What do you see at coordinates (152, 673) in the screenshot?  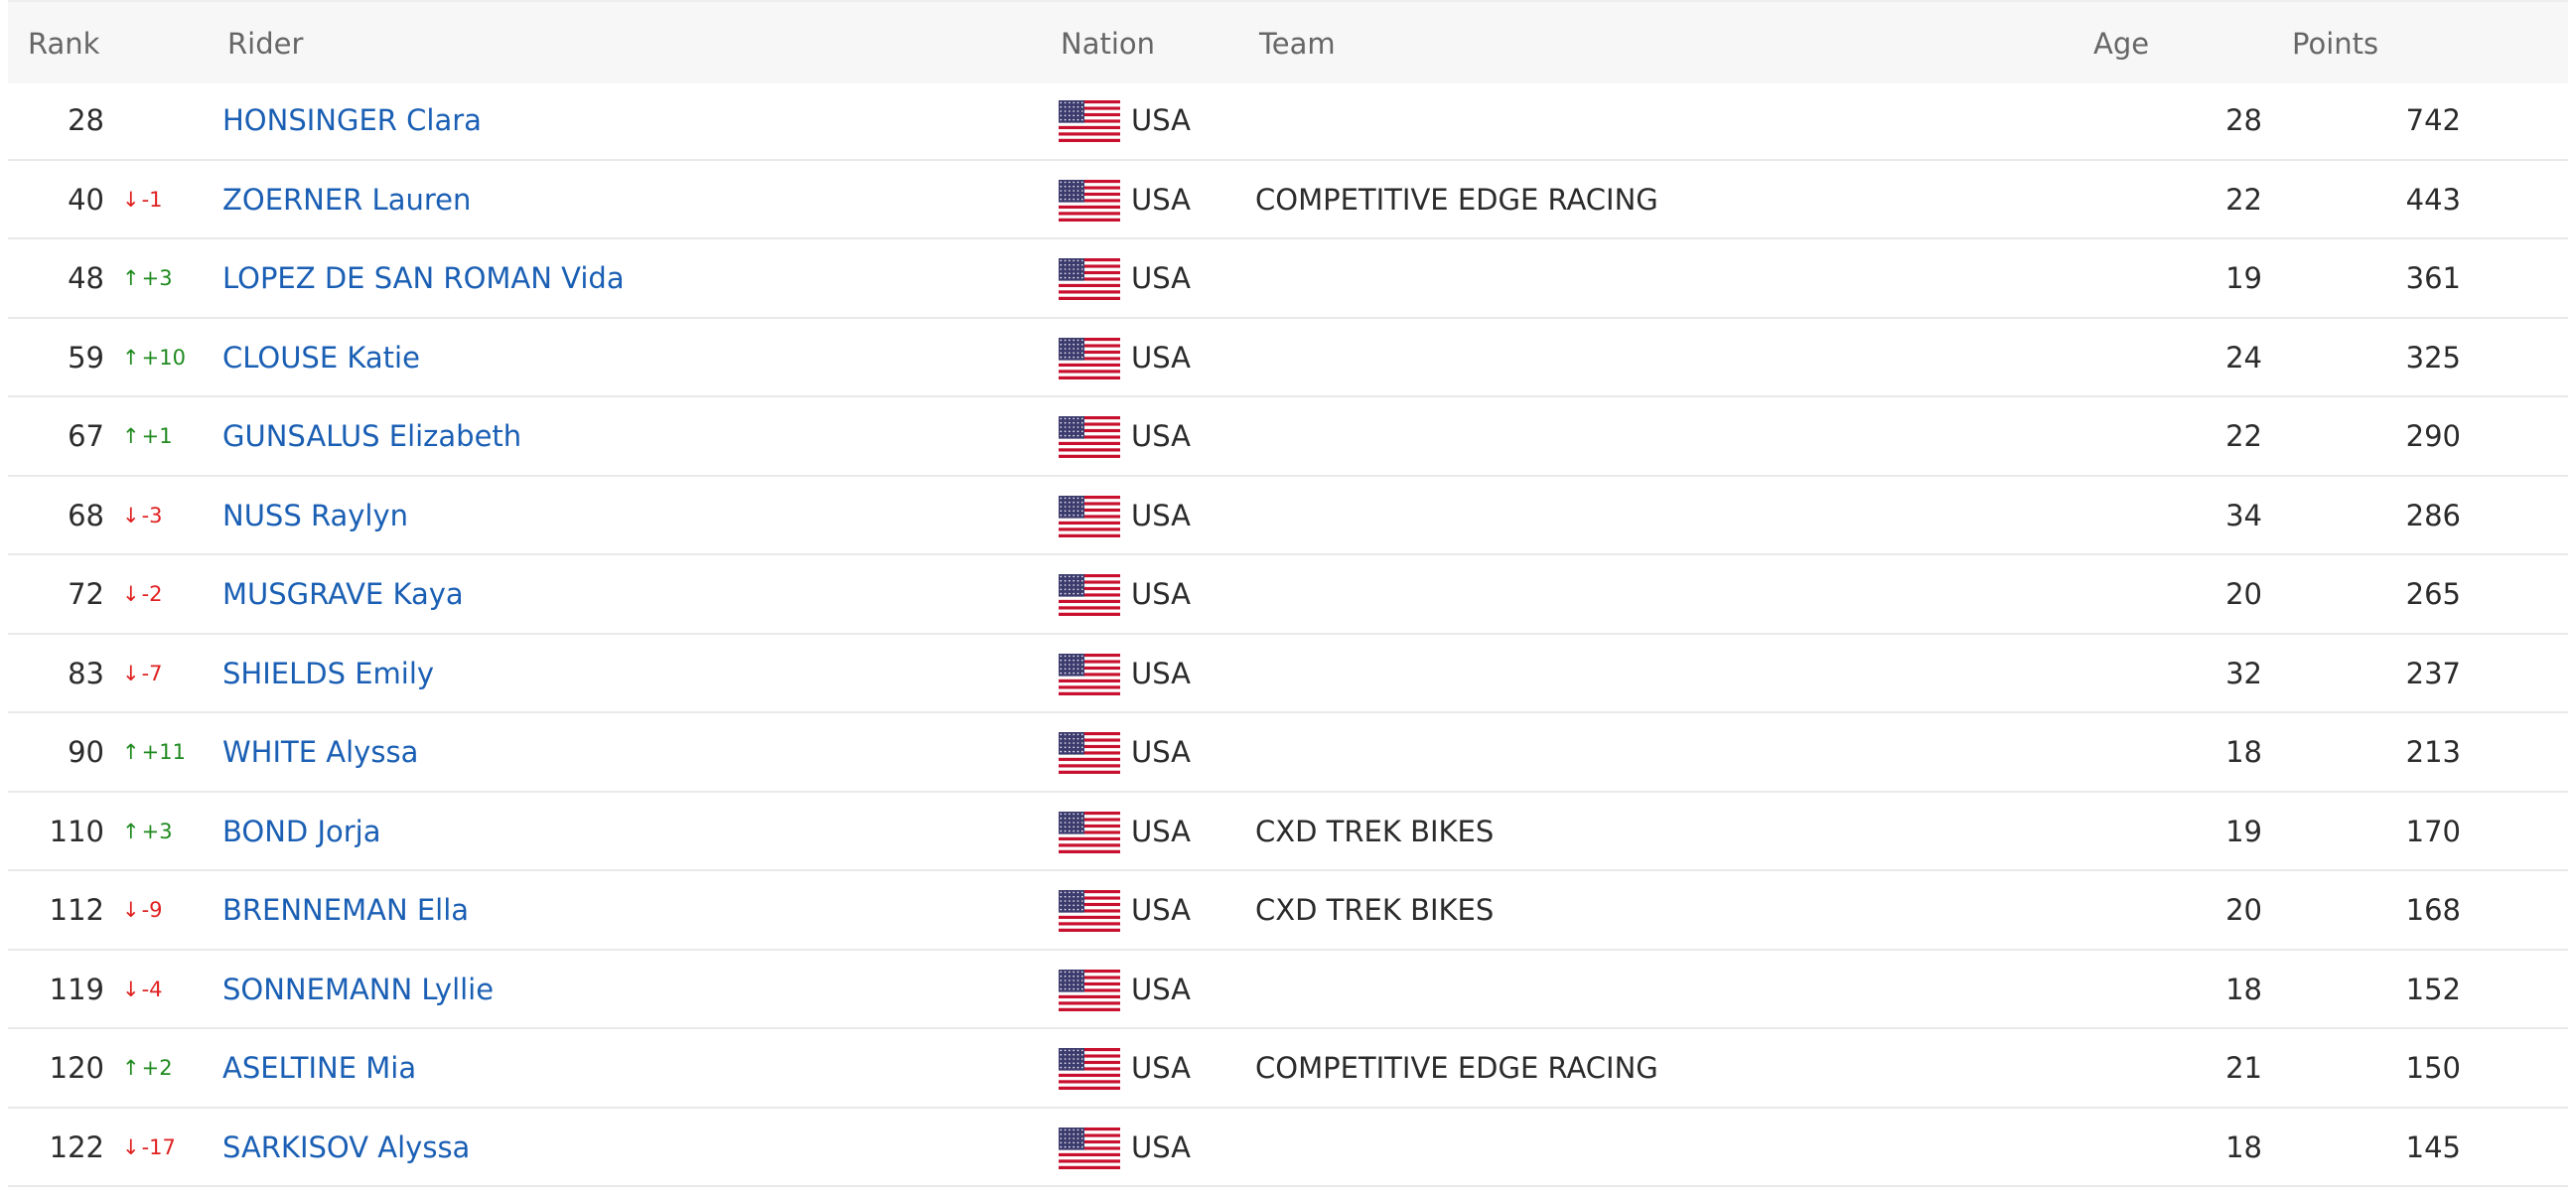 I see `rank-change-value: -7` at bounding box center [152, 673].